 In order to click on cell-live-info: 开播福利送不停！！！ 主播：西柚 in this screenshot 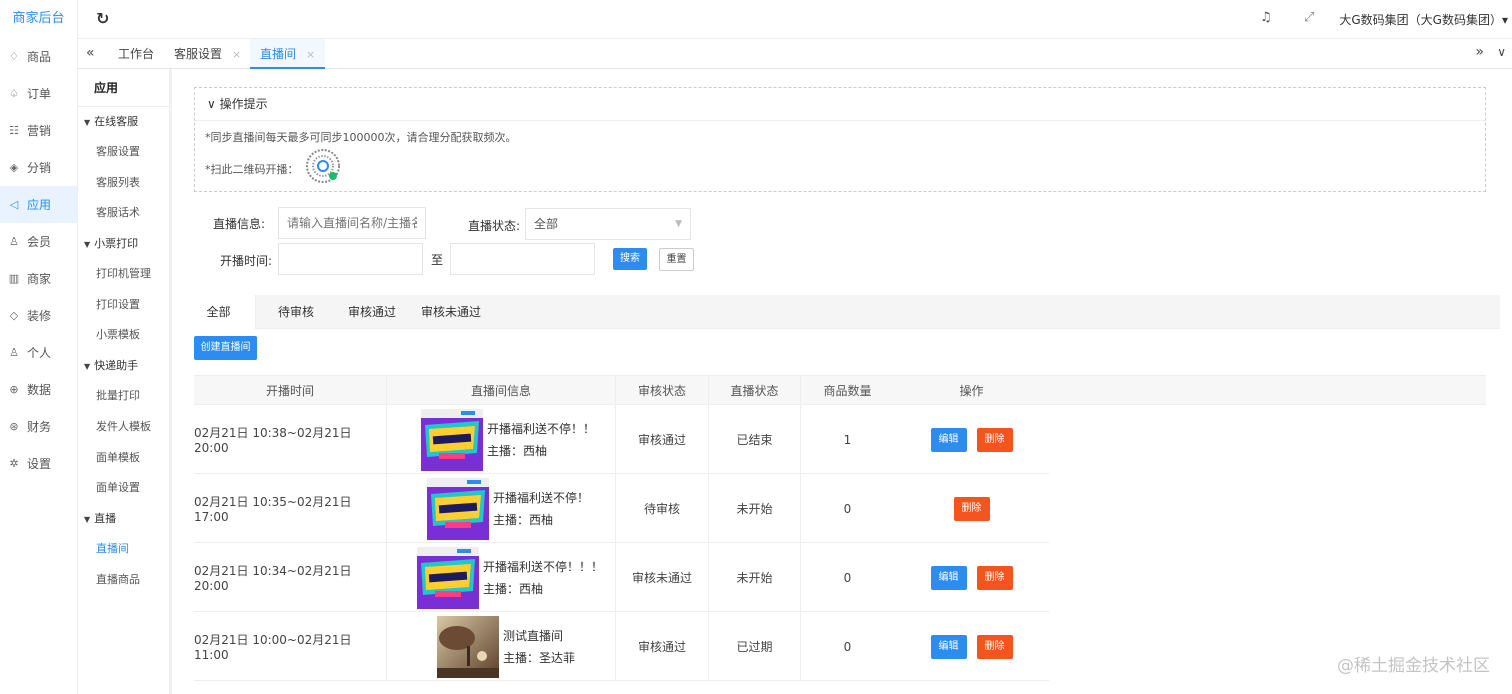, I will do `click(501, 577)`.